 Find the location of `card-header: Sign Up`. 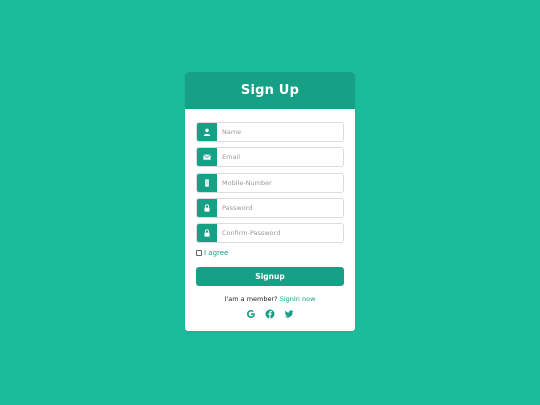

card-header: Sign Up is located at coordinates (270, 90).